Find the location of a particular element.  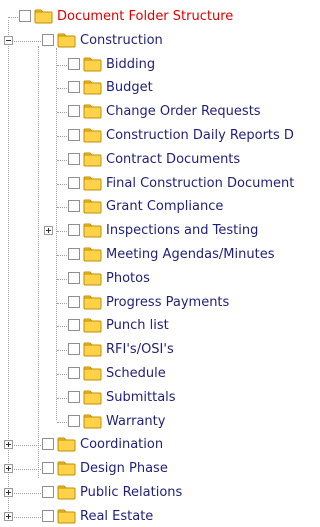

tree-node-change-order-requests: Change Order Requests is located at coordinates (153, 112).